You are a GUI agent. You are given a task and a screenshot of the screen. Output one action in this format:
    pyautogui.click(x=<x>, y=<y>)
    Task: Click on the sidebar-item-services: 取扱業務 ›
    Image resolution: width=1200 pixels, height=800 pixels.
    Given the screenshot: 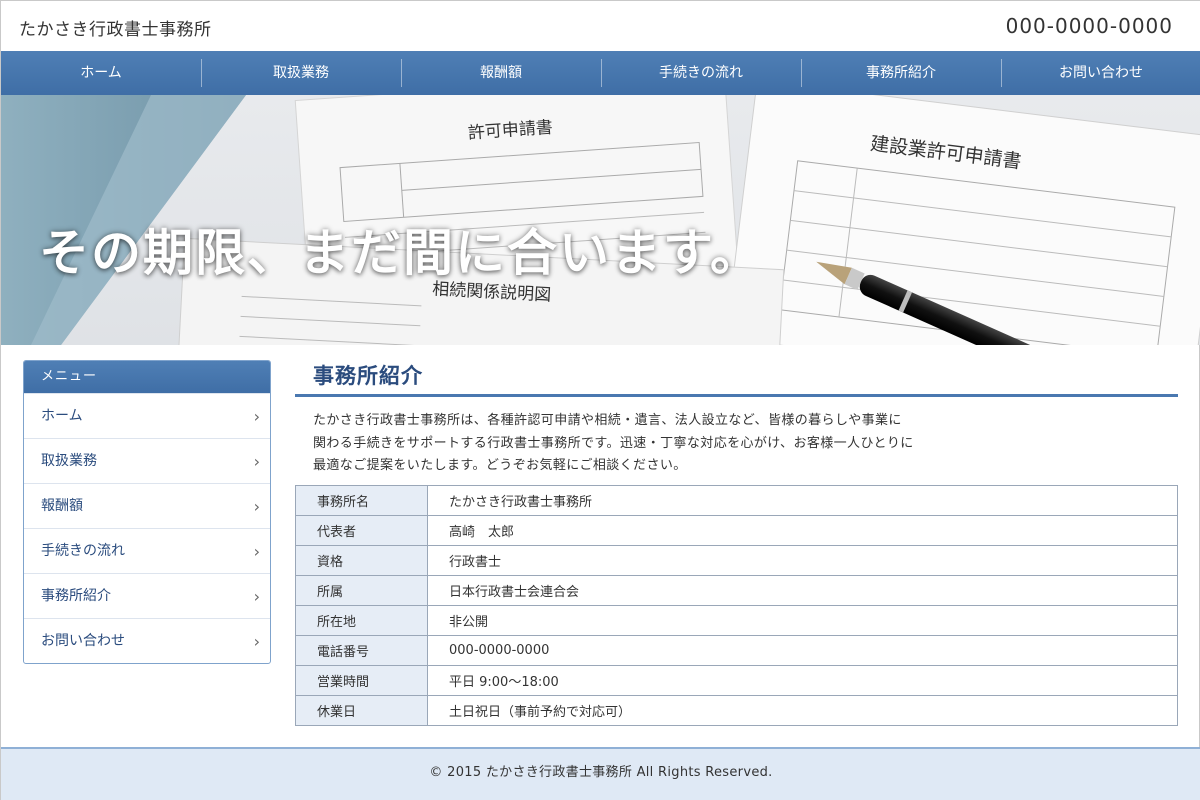 What is the action you would take?
    pyautogui.click(x=147, y=460)
    